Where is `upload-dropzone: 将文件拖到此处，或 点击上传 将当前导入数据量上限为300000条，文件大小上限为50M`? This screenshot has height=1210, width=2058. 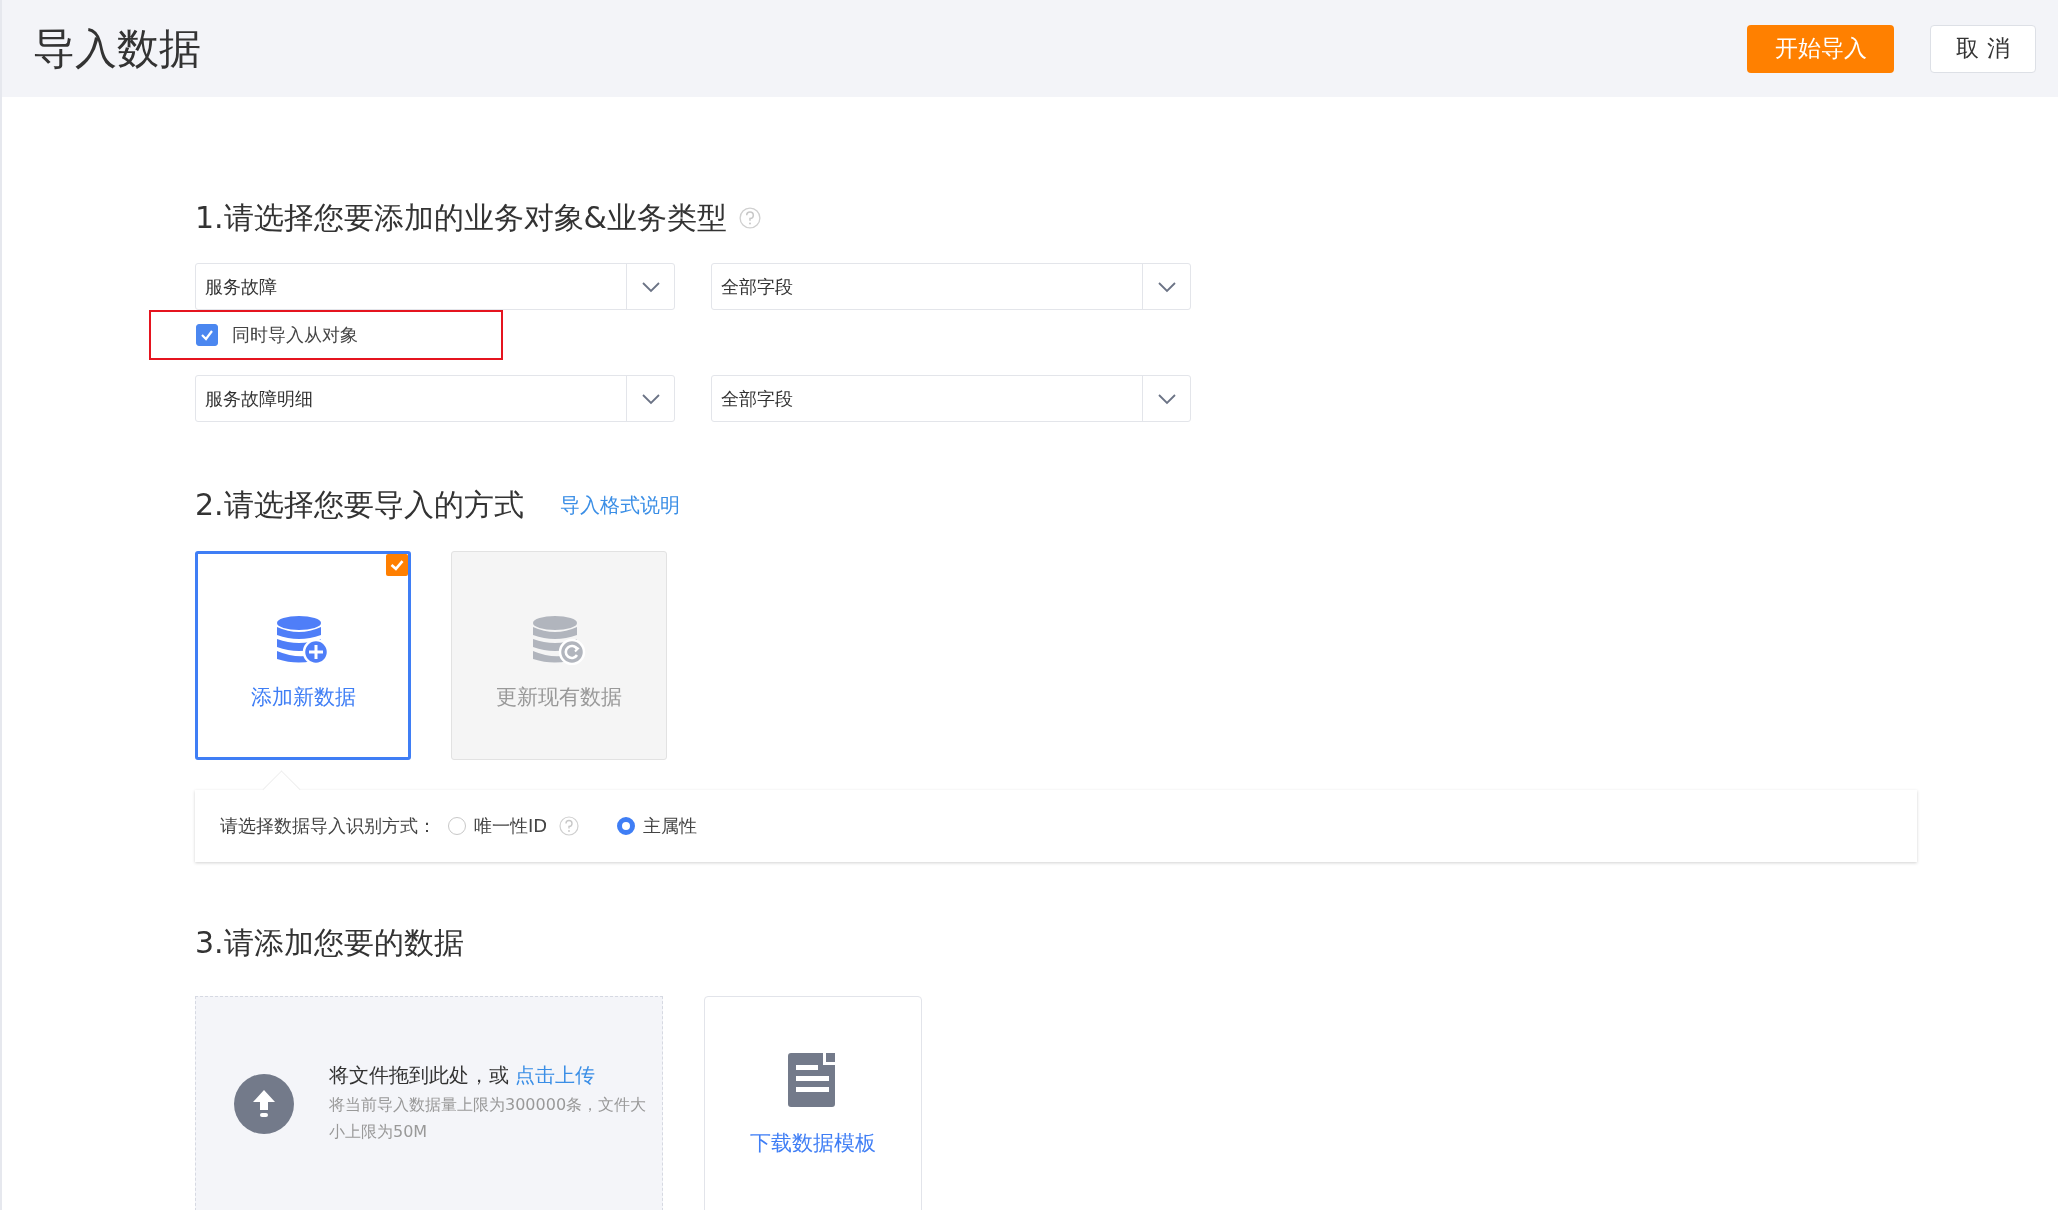 upload-dropzone: 将文件拖到此处，或 点击上传 将当前导入数据量上限为300000条，文件大小上限为50M is located at coordinates (429, 1103).